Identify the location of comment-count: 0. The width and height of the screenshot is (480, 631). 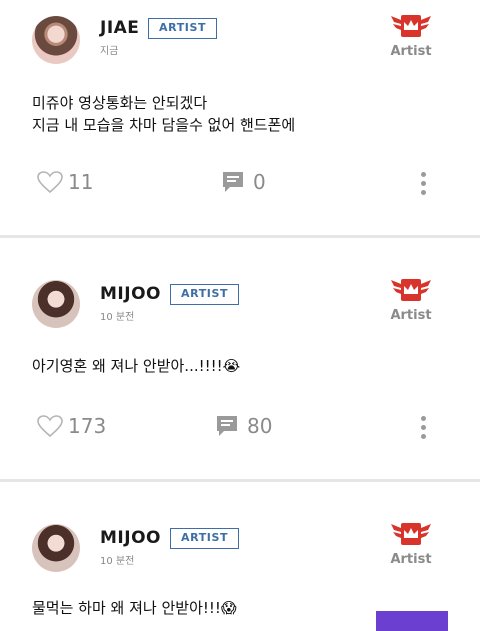
(259, 182).